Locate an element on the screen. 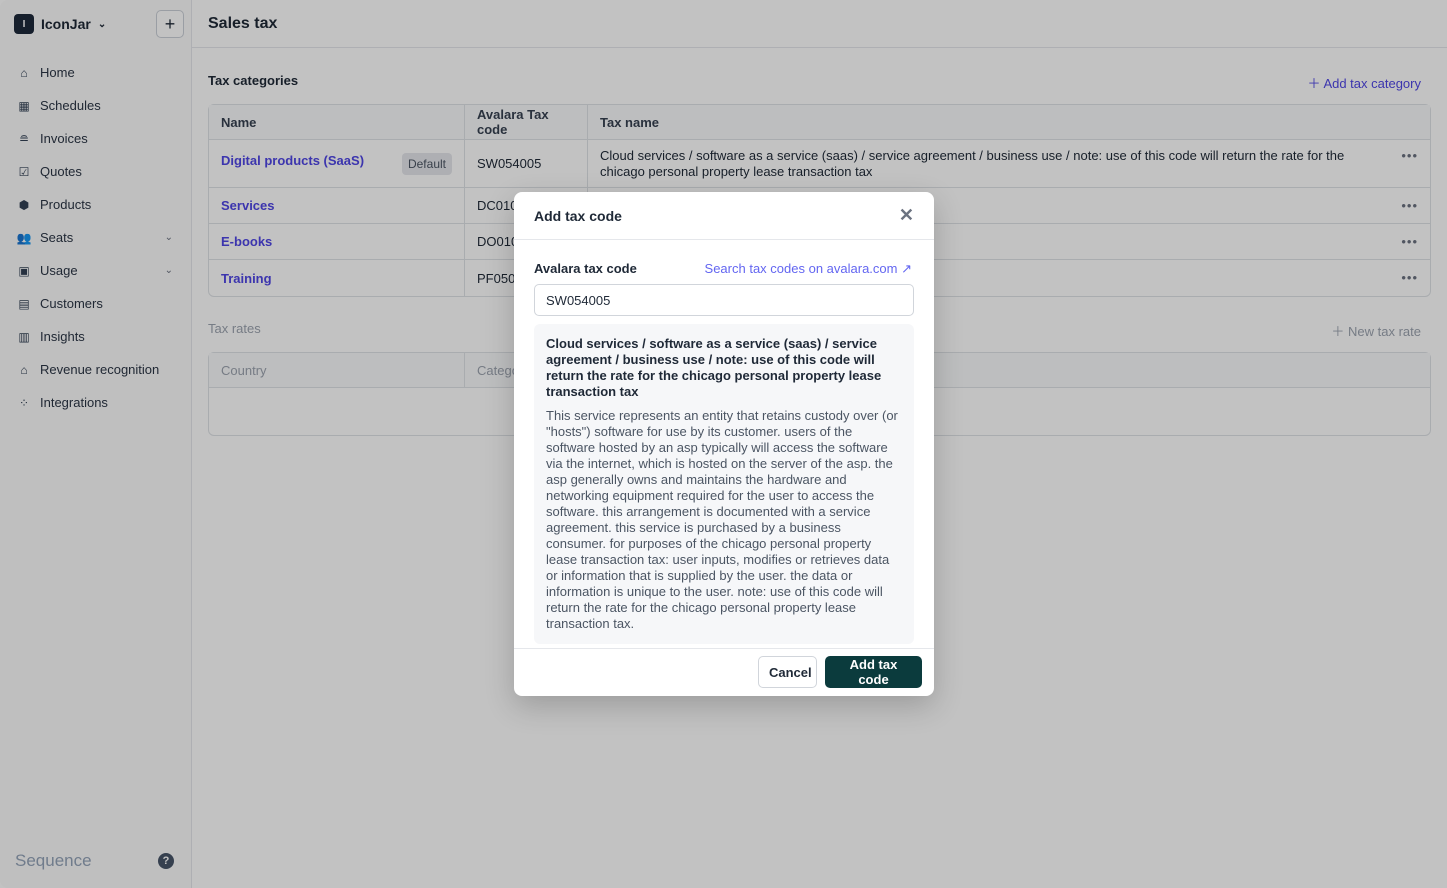  add-tax-code-button: Add tax code is located at coordinates (873, 672).